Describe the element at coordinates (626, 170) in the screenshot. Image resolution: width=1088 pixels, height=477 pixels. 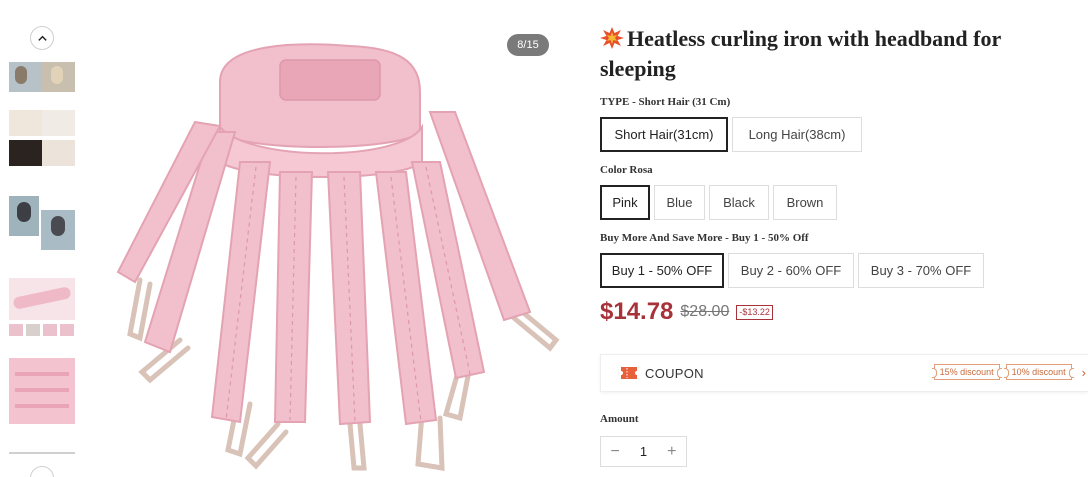
I see `color-option-label: Color Rosa` at that location.